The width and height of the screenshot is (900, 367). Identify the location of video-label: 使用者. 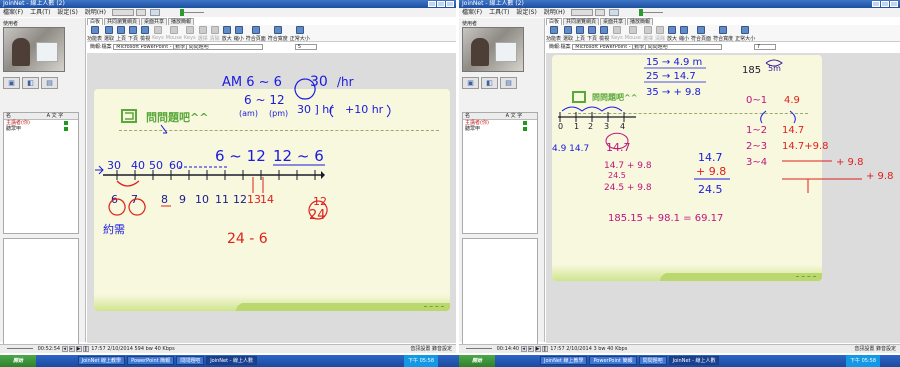
(11, 24).